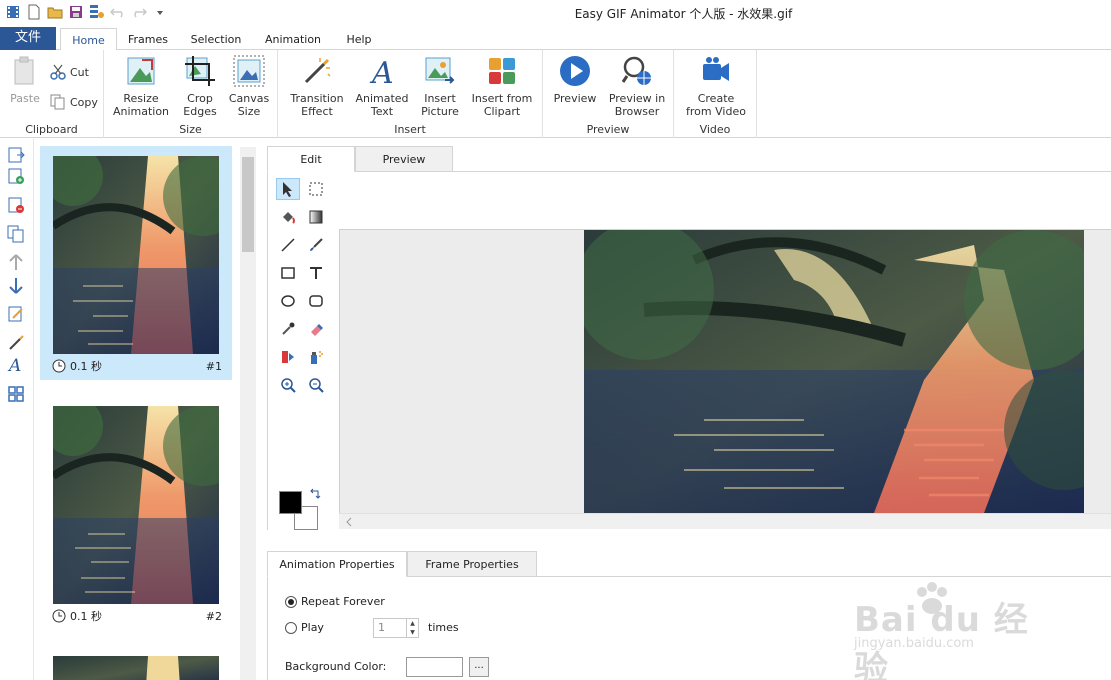 The image size is (1111, 680). Describe the element at coordinates (16, 285) in the screenshot. I see `move-down-icon` at that location.